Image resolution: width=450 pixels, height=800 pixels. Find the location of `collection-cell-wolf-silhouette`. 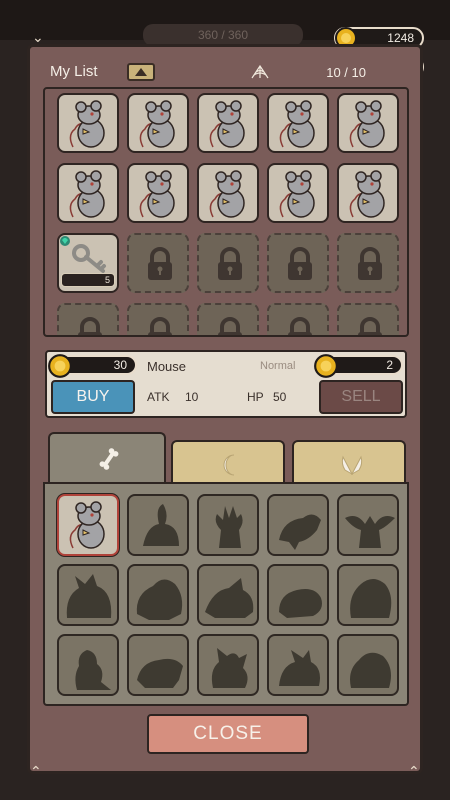

collection-cell-wolf-silhouette is located at coordinates (88, 595).